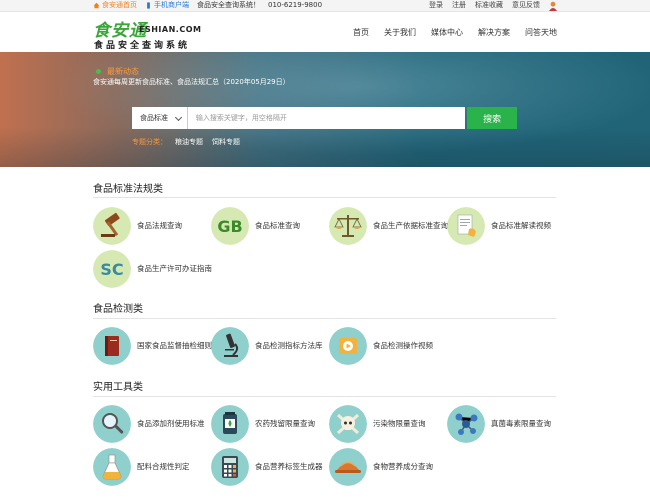 The image size is (650, 500). I want to click on tool-pesticide-limit: 农药残留限量查询, so click(268, 425).